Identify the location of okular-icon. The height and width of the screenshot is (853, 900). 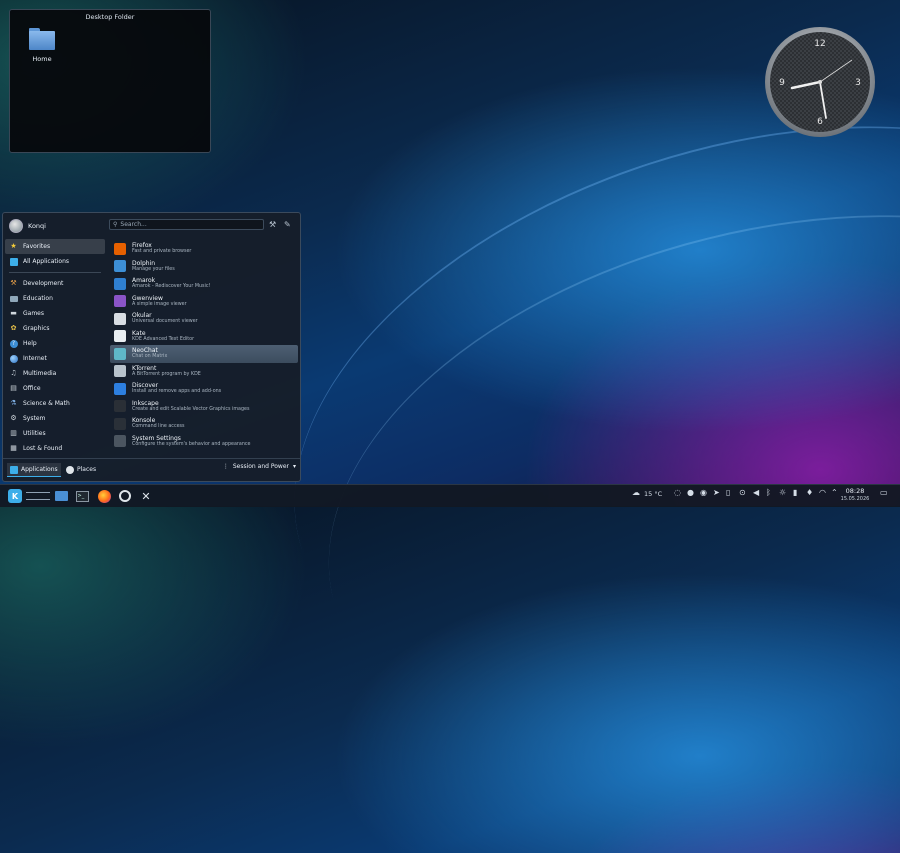
(120, 318).